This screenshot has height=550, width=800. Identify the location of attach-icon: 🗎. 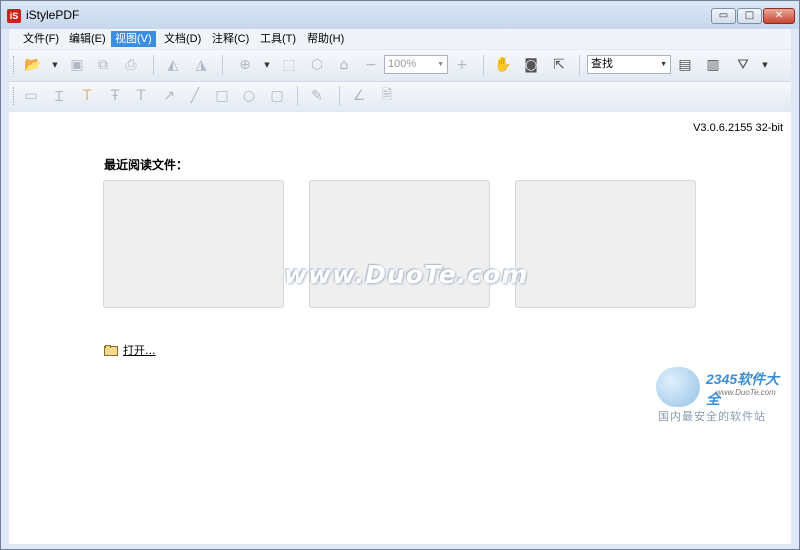
(387, 96).